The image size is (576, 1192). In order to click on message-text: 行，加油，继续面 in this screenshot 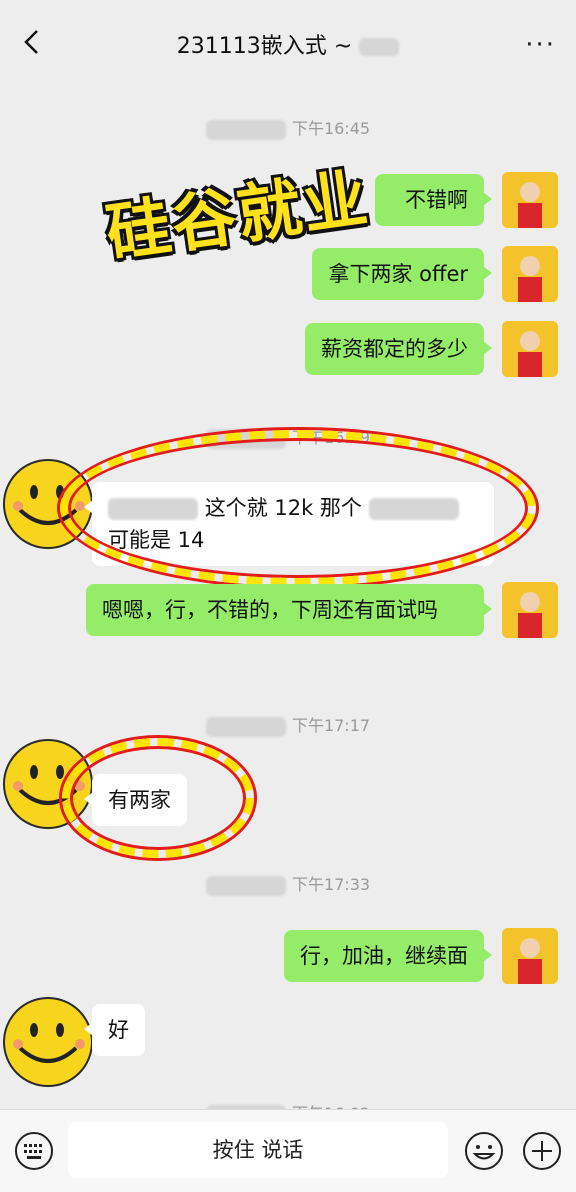, I will do `click(384, 956)`.